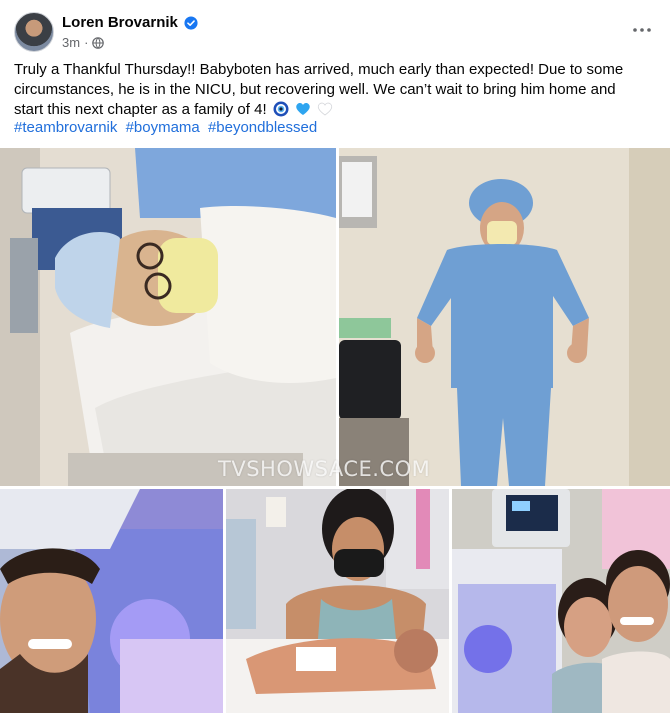 The width and height of the screenshot is (670, 713). Describe the element at coordinates (163, 127) in the screenshot. I see `hashtag-boymama: #boymama` at that location.